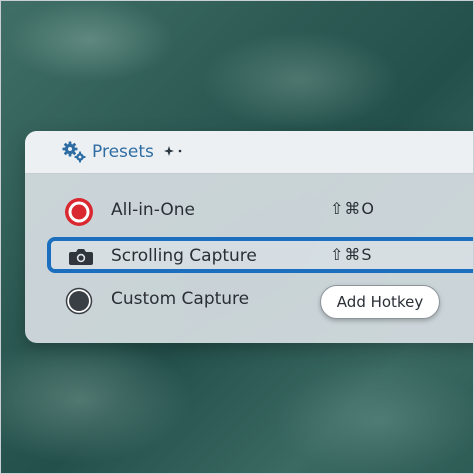 This screenshot has height=474, width=474. Describe the element at coordinates (153, 210) in the screenshot. I see `preset-label: All-in-One` at that location.